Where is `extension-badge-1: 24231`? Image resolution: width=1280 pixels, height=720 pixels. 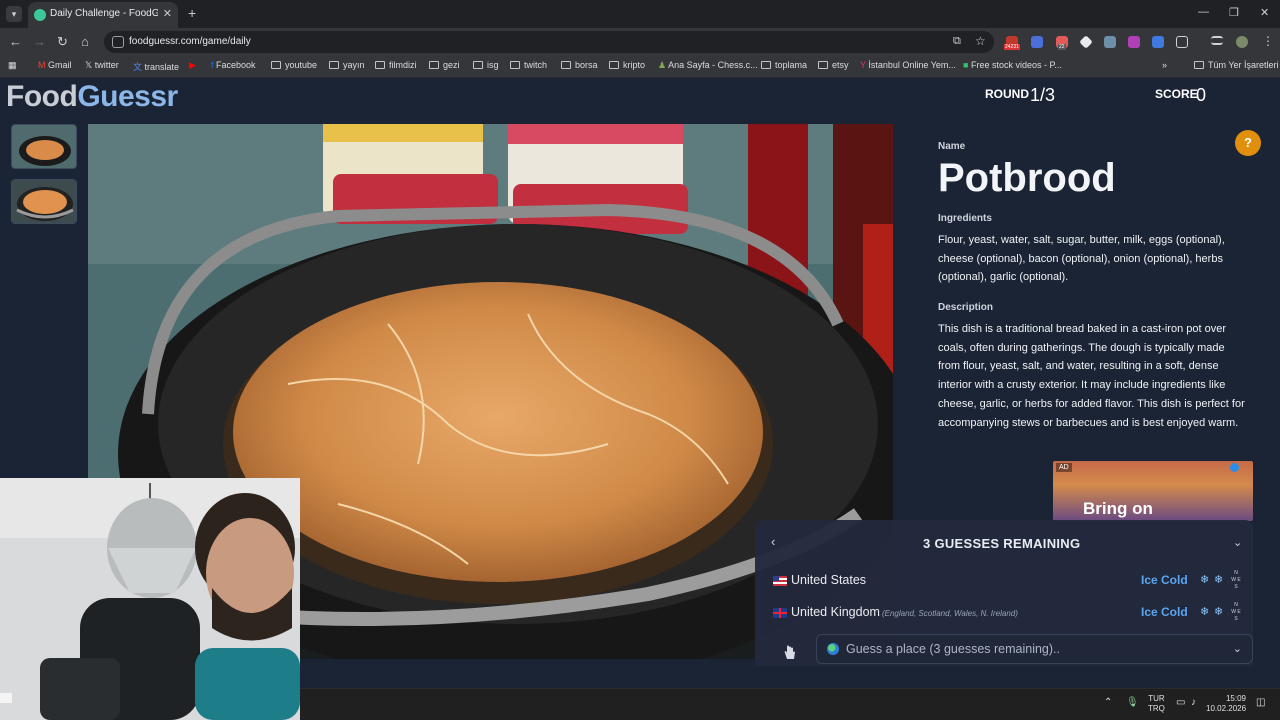 extension-badge-1: 24231 is located at coordinates (1012, 47).